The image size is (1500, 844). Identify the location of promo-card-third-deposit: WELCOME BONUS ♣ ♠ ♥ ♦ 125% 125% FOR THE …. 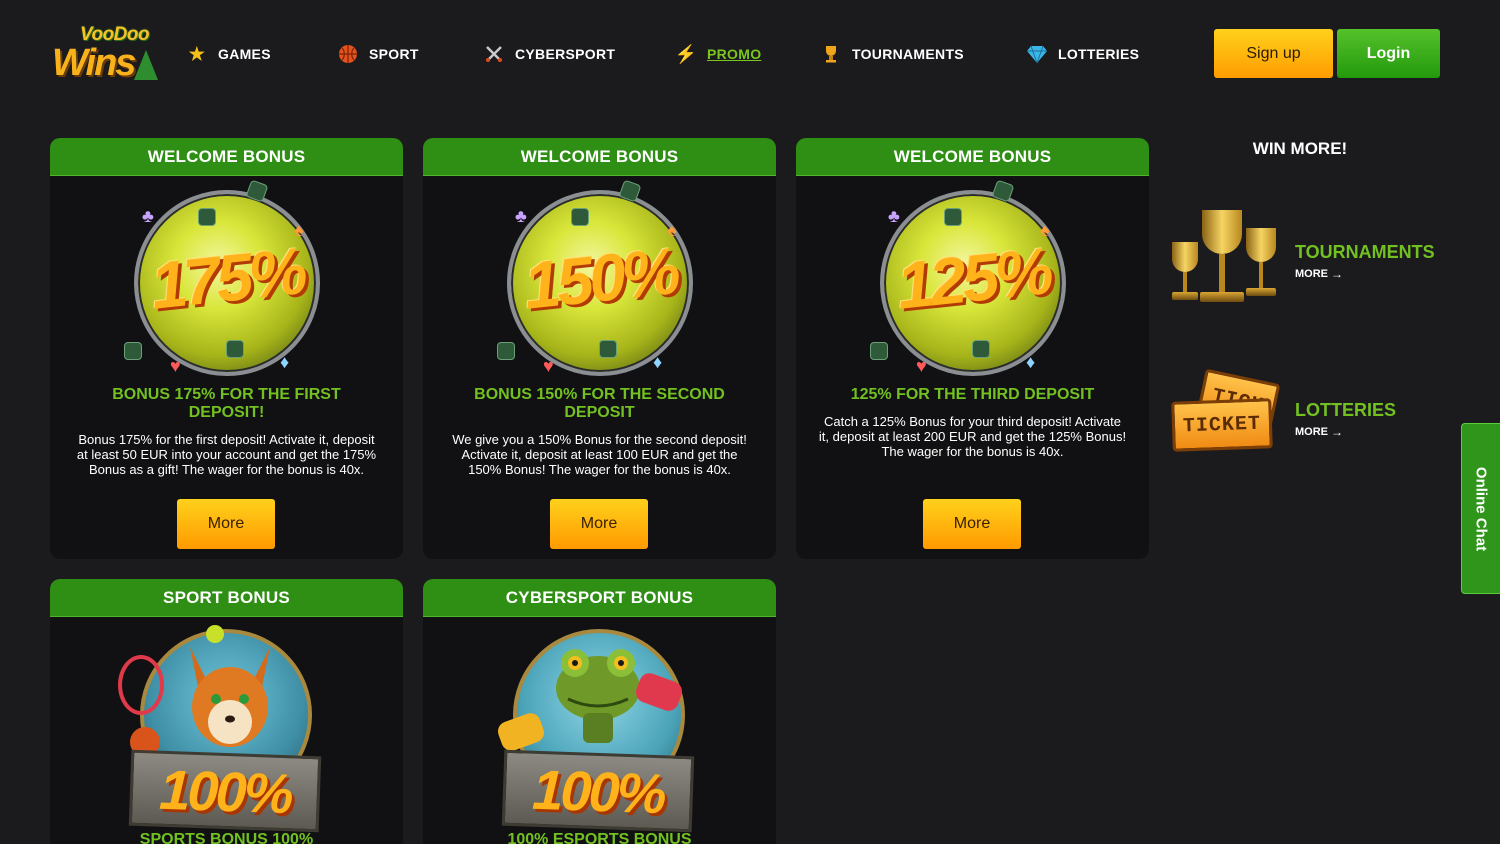
(972, 348).